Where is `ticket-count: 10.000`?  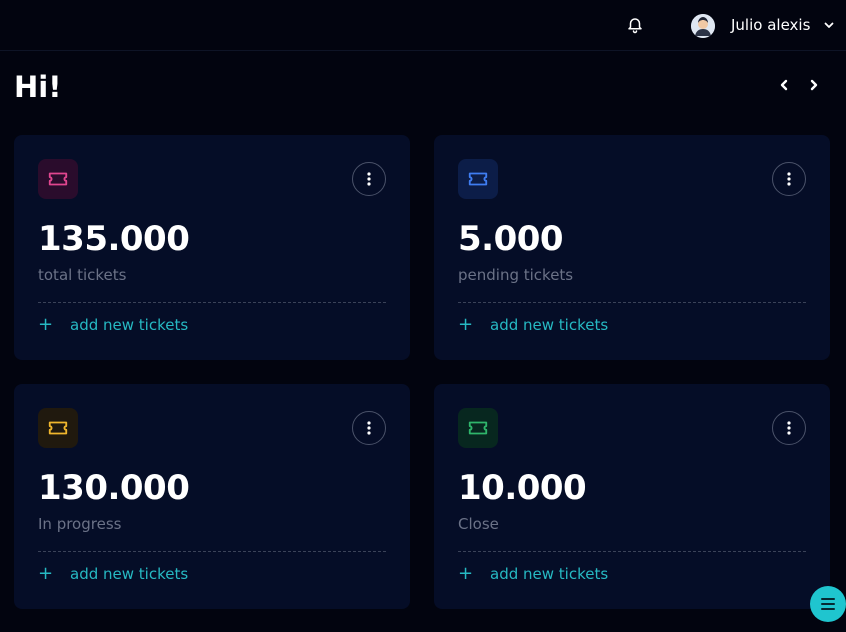 ticket-count: 10.000 is located at coordinates (522, 488).